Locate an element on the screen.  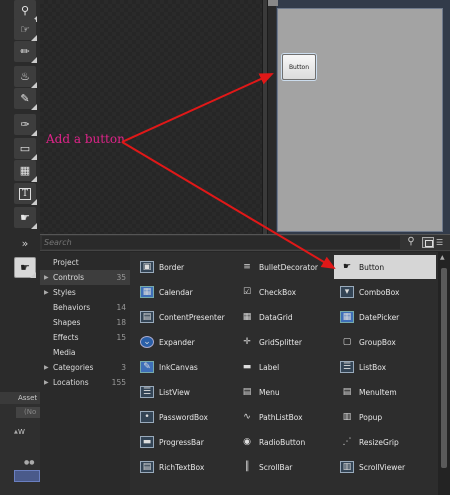
category-item: Effects 15 is located at coordinates (85, 337).